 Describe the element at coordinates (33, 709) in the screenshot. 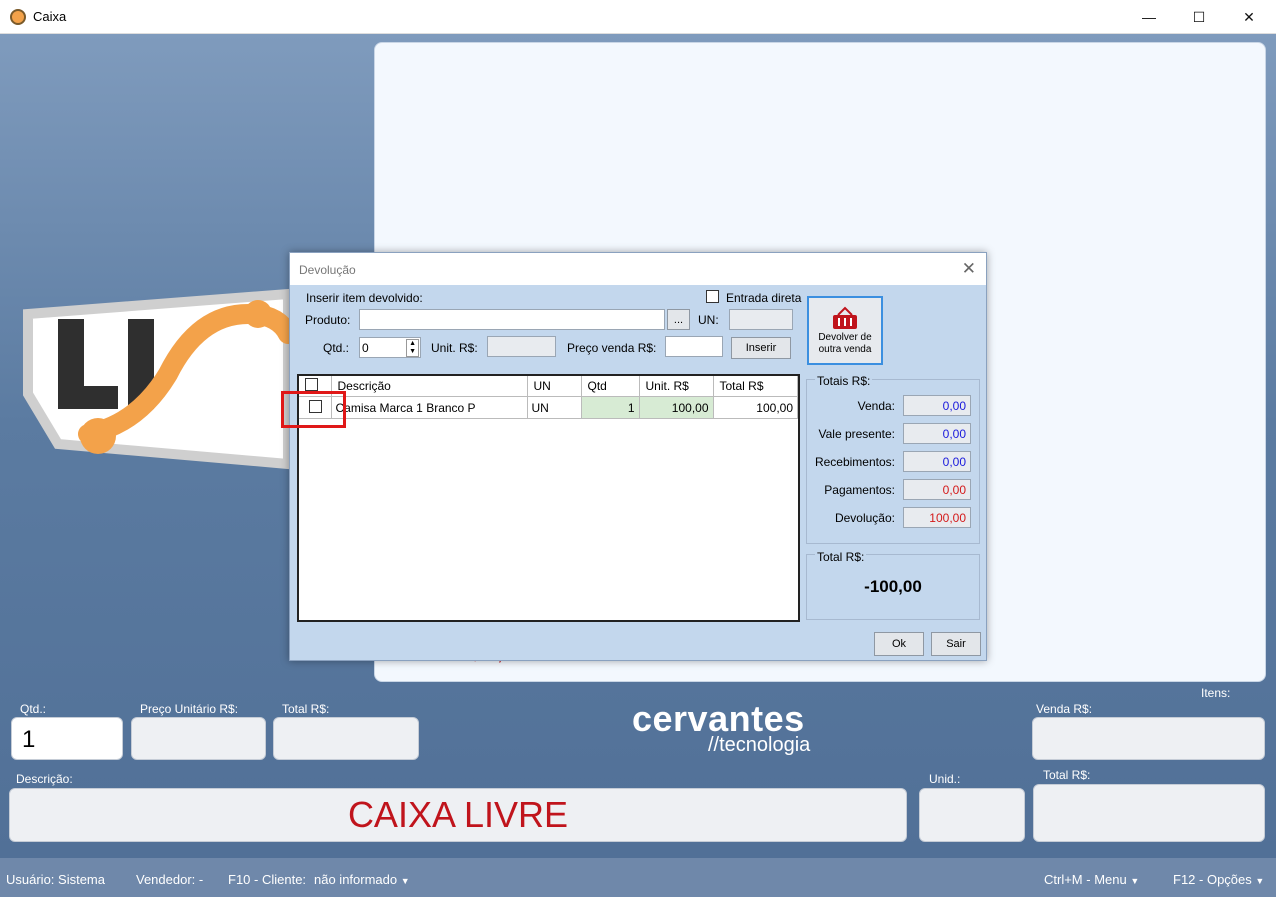

I see `qtd-label: Qtd.:` at that location.